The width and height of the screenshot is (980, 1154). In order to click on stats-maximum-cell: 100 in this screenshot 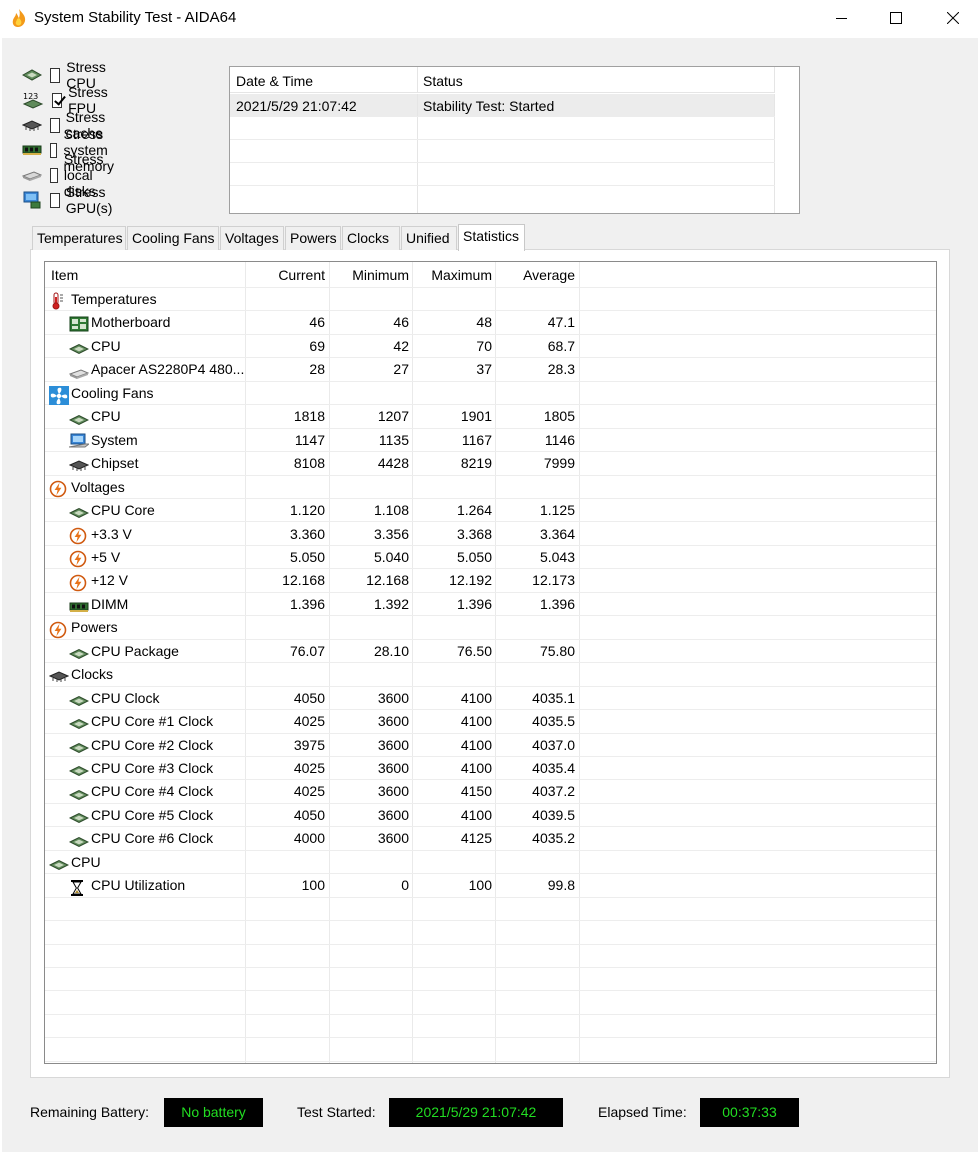, I will do `click(480, 885)`.